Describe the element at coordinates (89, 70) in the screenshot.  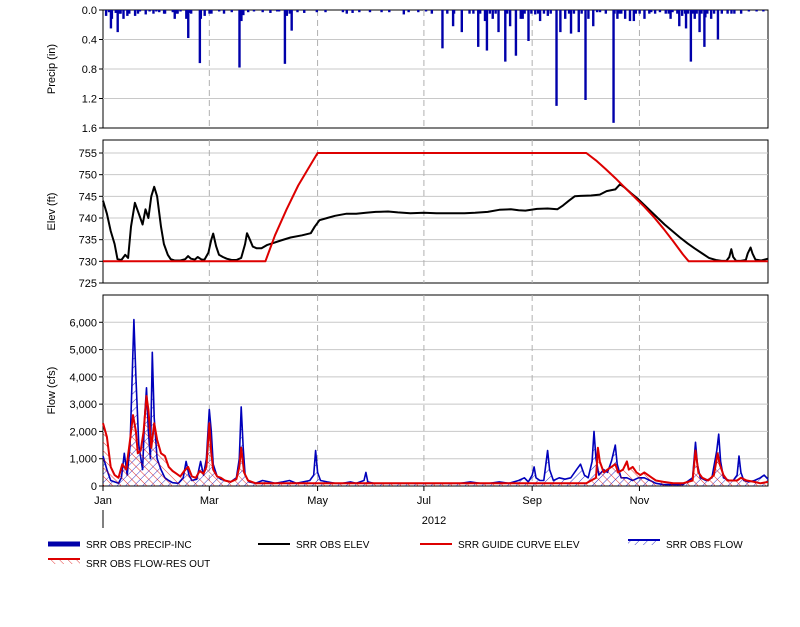
I see `precip-ytick-label: 0.8` at that location.